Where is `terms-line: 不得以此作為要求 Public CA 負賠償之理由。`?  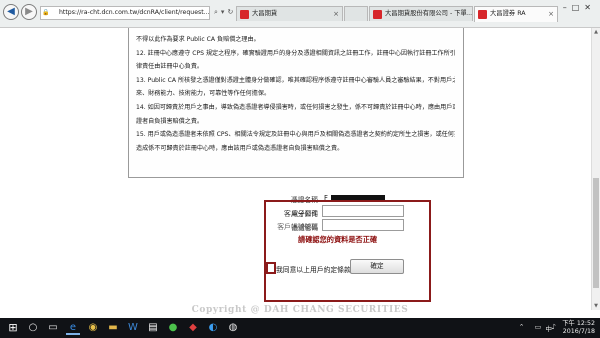 terms-line: 不得以此作為要求 Public CA 負賠償之理由。 is located at coordinates (198, 39).